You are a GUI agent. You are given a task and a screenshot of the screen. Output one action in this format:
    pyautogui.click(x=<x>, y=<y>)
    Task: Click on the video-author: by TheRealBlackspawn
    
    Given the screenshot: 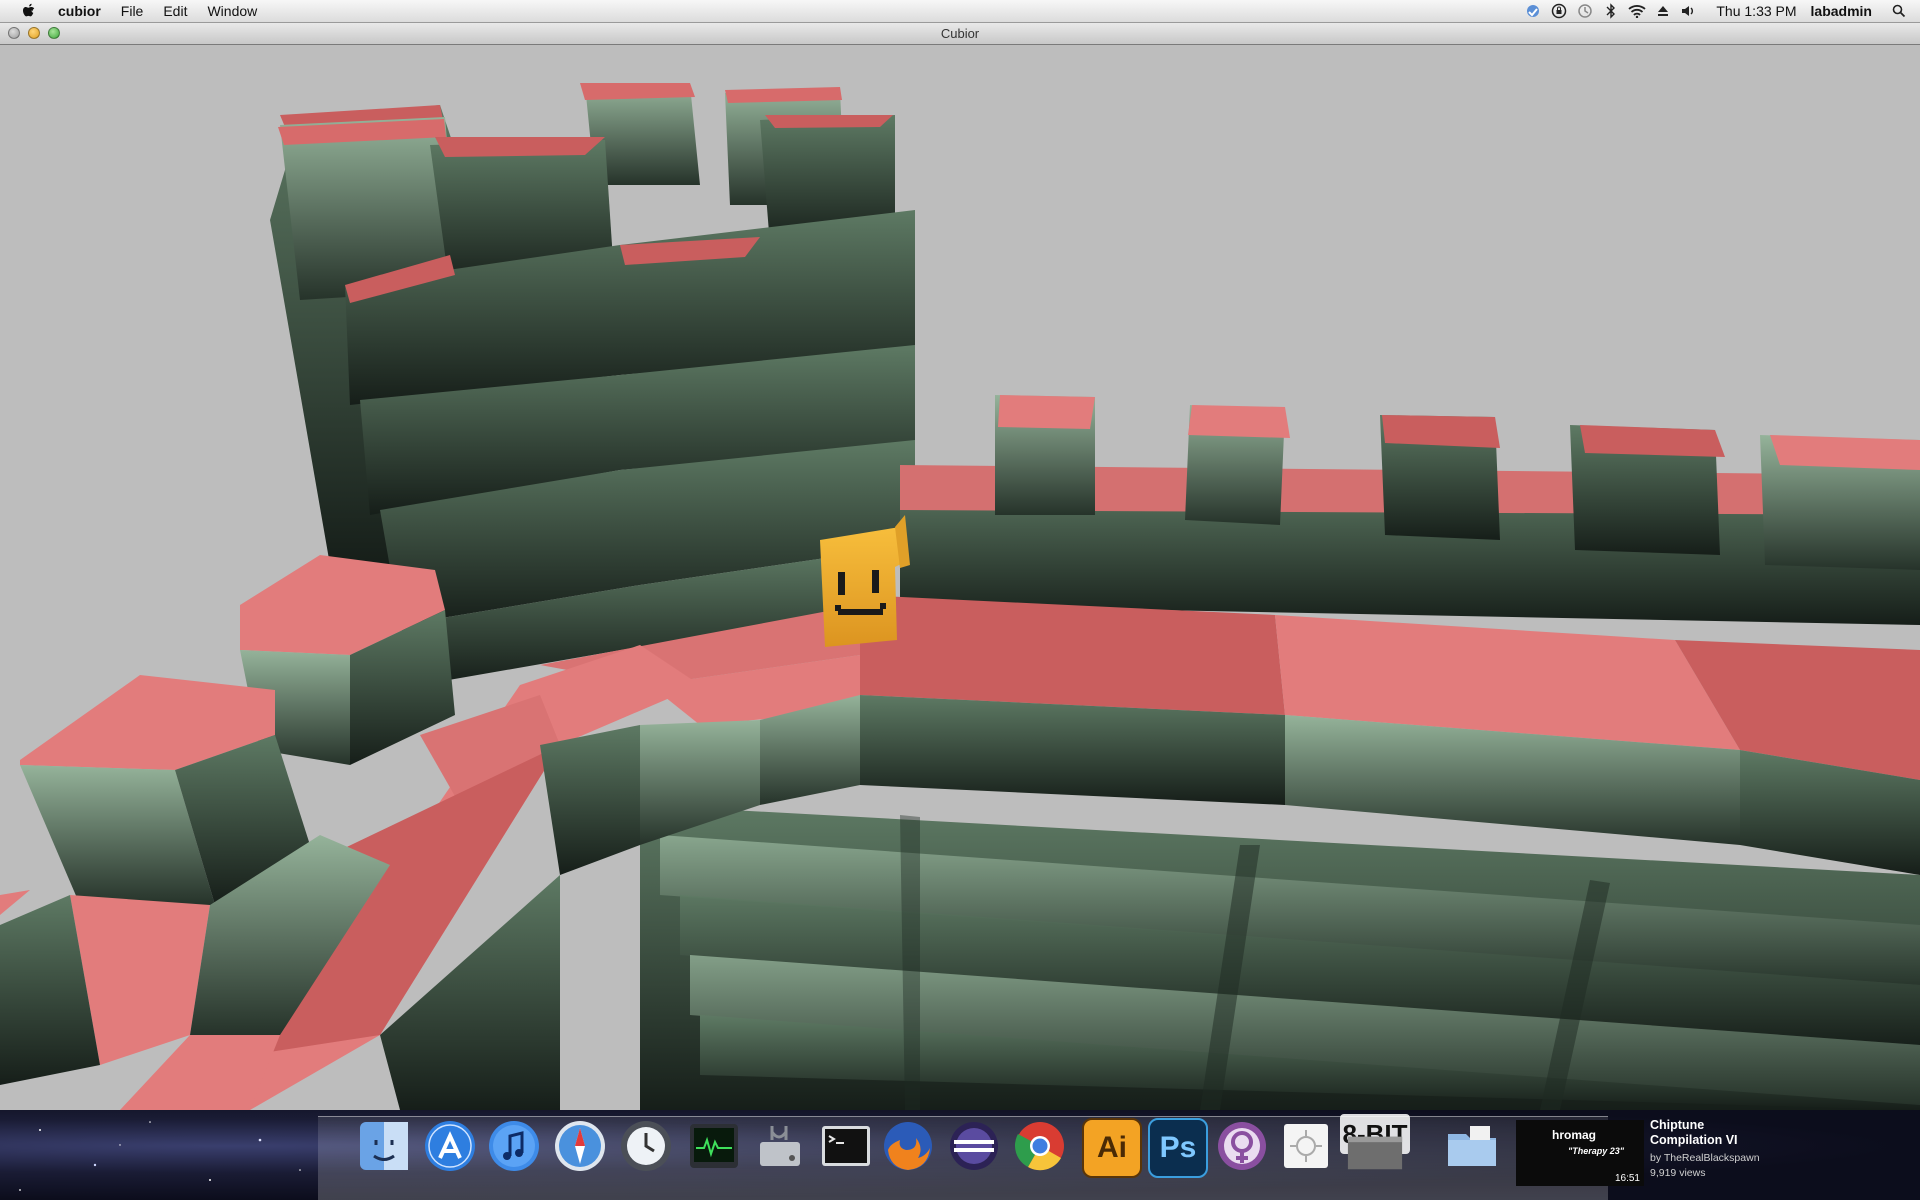 What is the action you would take?
    pyautogui.click(x=1780, y=1158)
    